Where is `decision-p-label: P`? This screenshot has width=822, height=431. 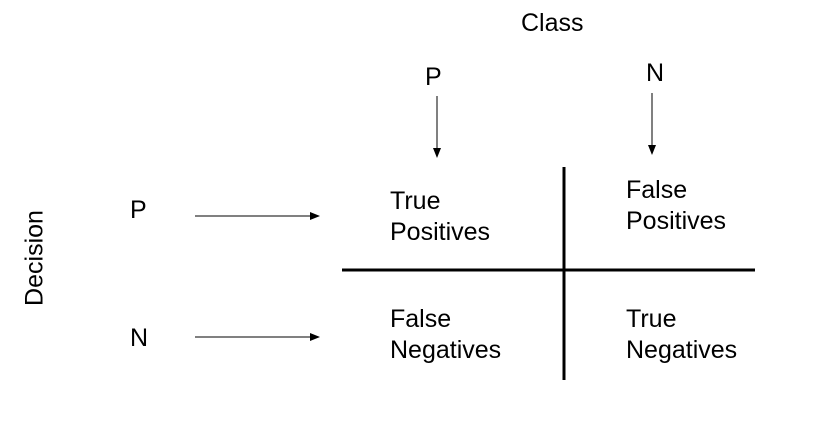 decision-p-label: P is located at coordinates (138, 210).